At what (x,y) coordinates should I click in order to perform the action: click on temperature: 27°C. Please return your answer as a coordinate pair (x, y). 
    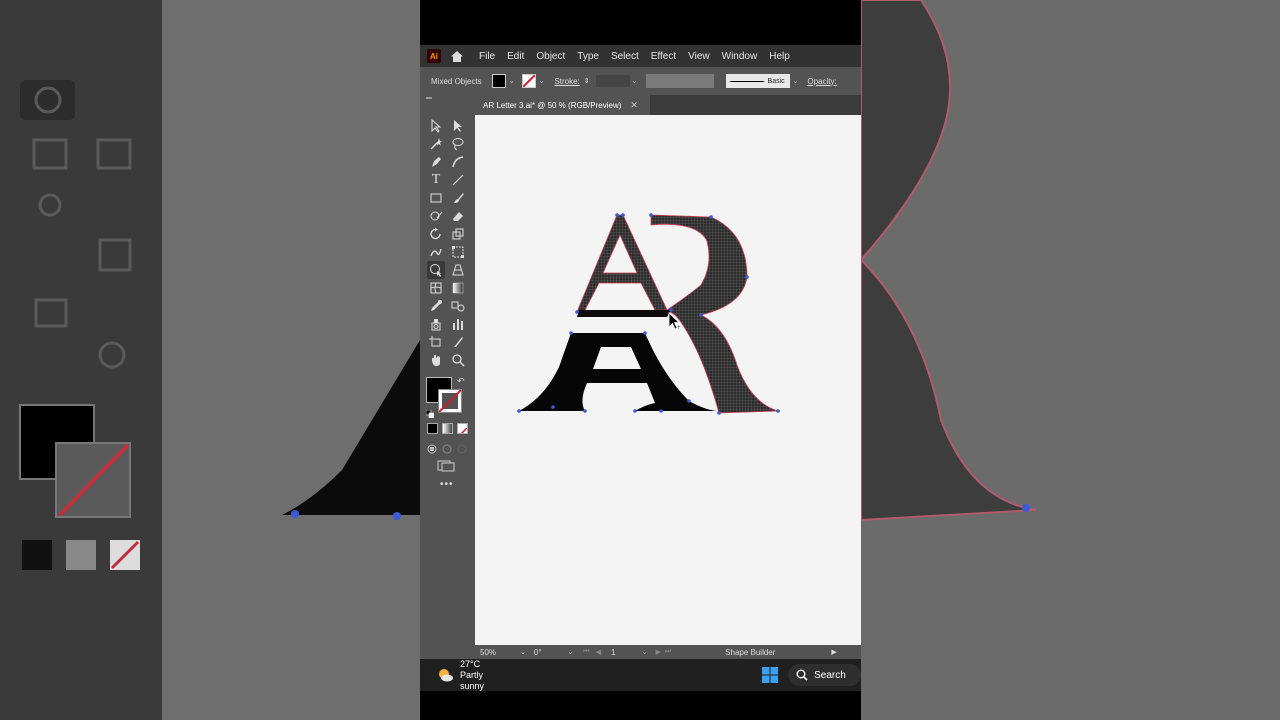
    Looking at the image, I should click on (470, 663).